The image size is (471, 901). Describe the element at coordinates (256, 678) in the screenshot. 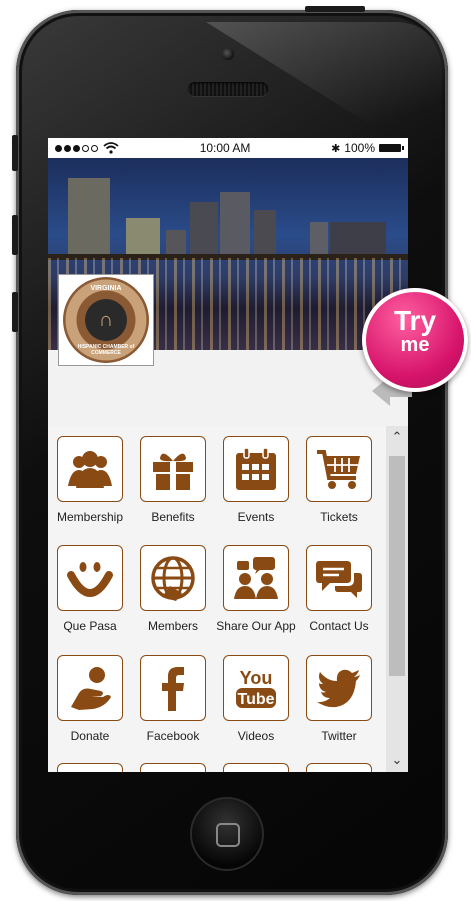

I see `svg-text: You` at that location.